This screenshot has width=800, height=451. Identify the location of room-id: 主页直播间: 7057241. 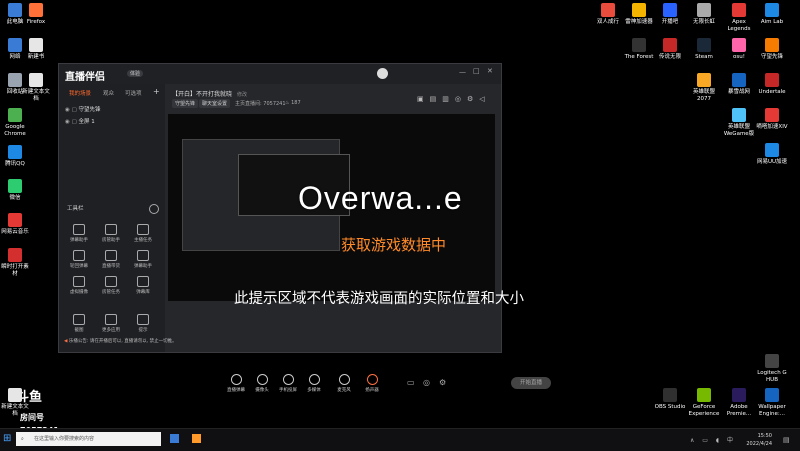
(260, 104).